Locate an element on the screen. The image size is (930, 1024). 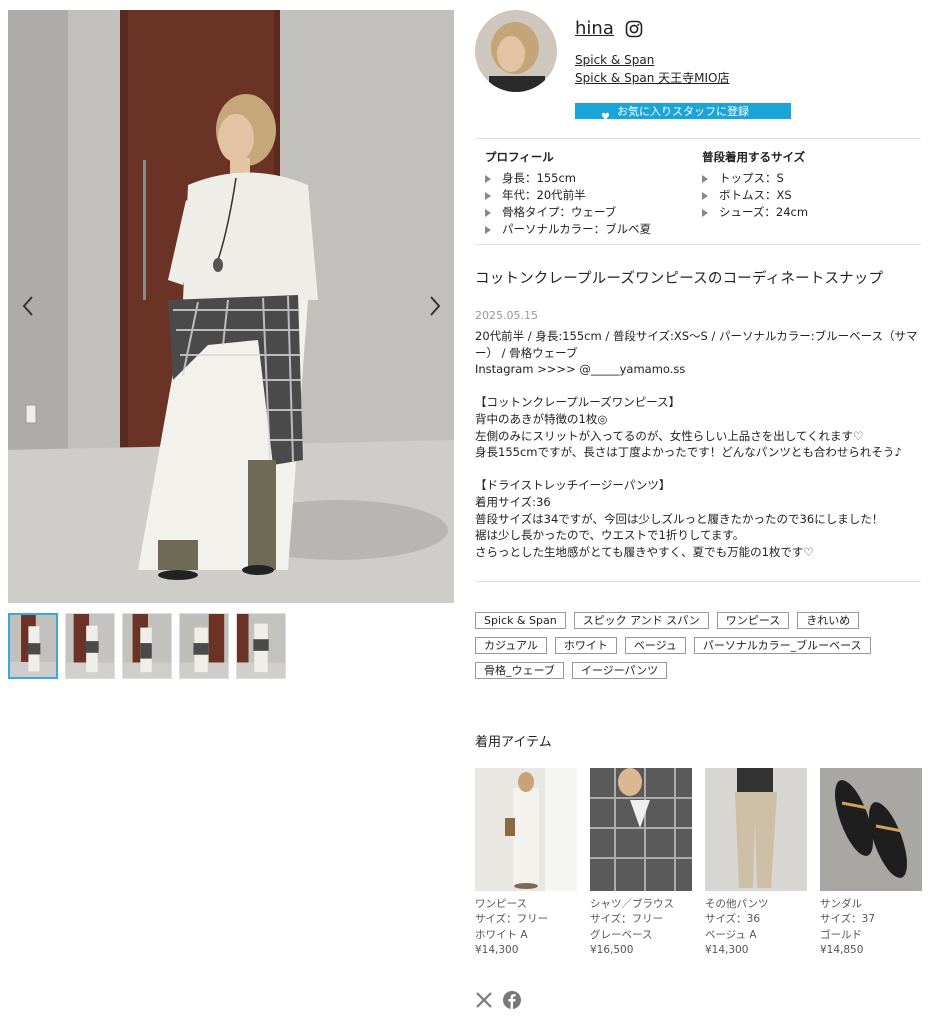
size-item: ボトムス：XS is located at coordinates (755, 195).